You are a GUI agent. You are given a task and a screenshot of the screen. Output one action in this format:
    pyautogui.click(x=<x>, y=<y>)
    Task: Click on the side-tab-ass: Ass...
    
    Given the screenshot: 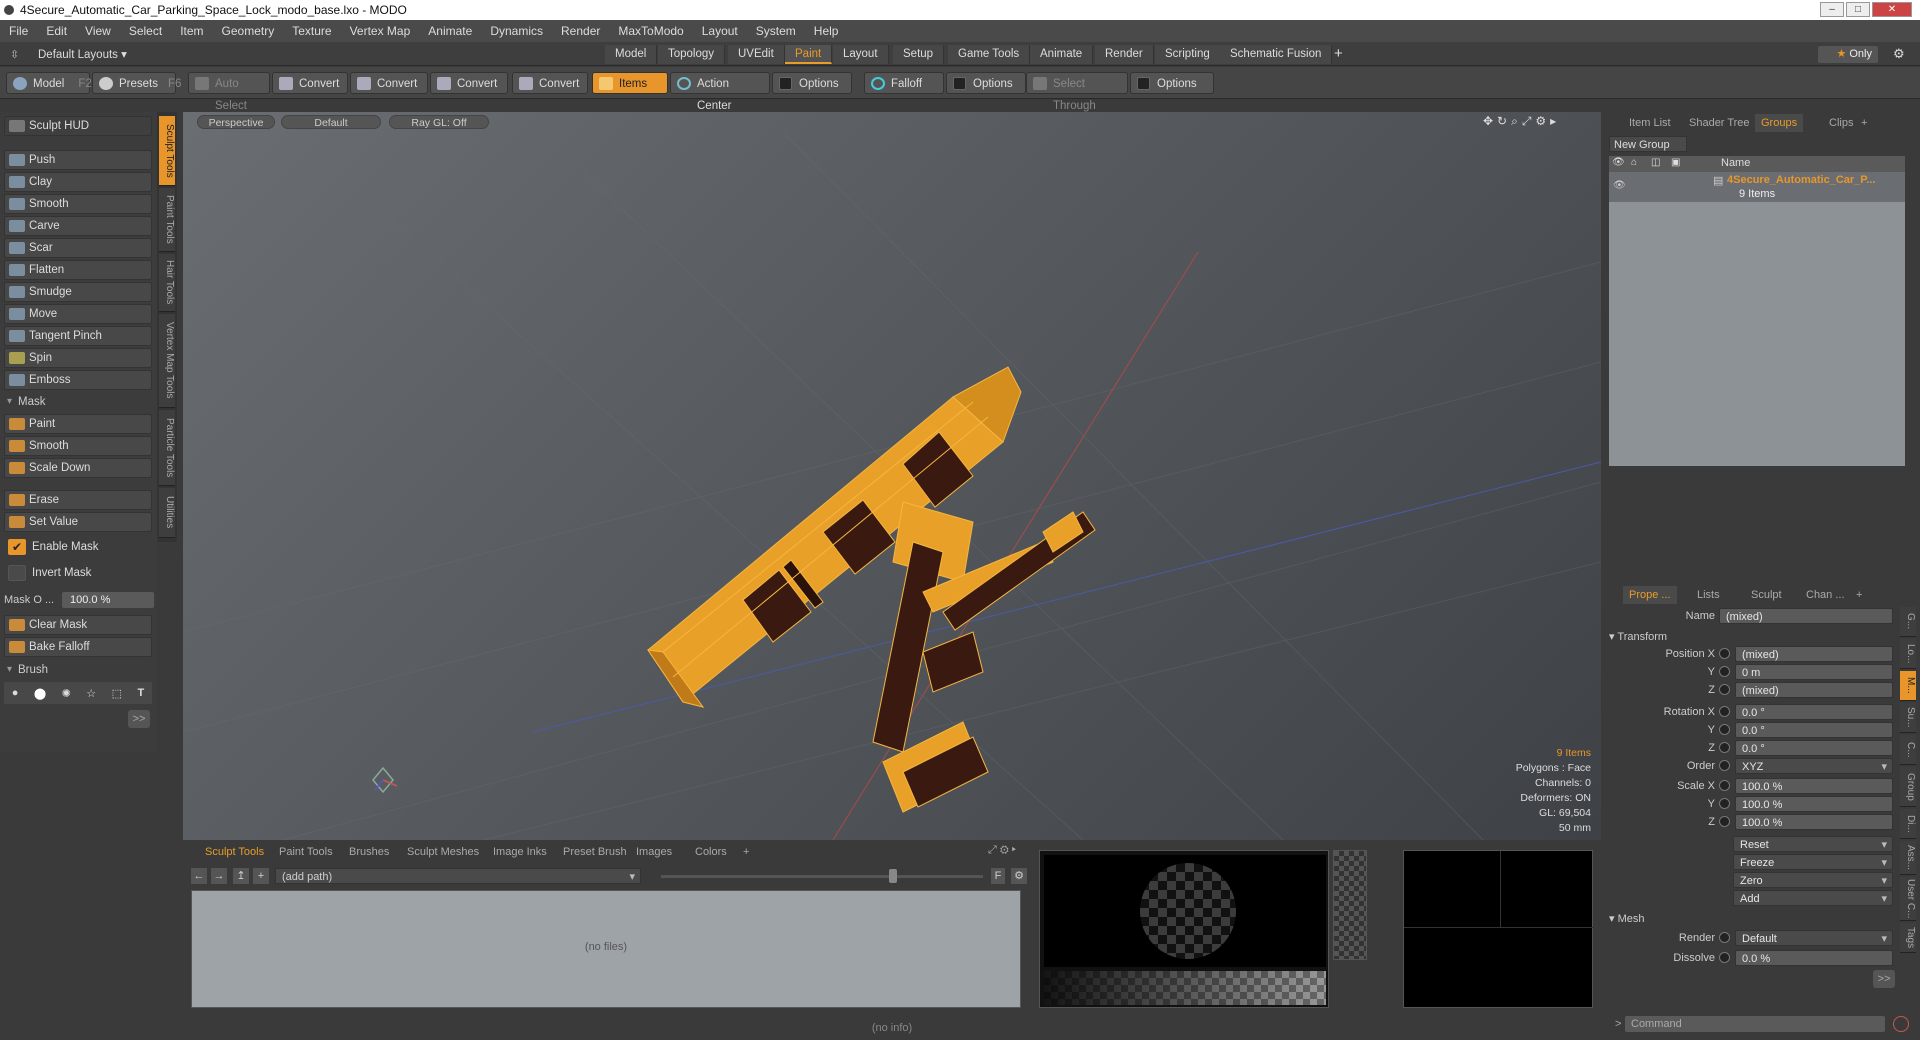 What is the action you would take?
    pyautogui.click(x=1908, y=858)
    